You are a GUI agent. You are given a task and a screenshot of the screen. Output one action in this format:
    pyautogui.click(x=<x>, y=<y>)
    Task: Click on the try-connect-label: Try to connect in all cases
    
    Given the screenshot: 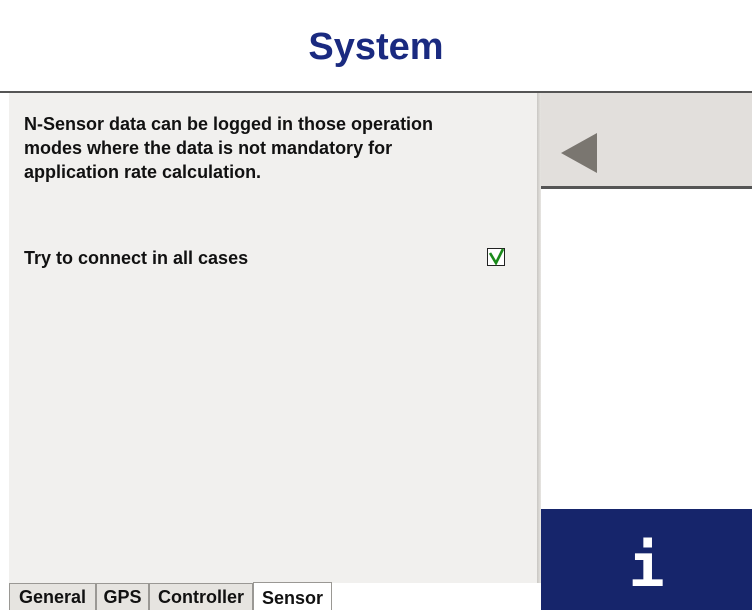 What is the action you would take?
    pyautogui.click(x=136, y=258)
    